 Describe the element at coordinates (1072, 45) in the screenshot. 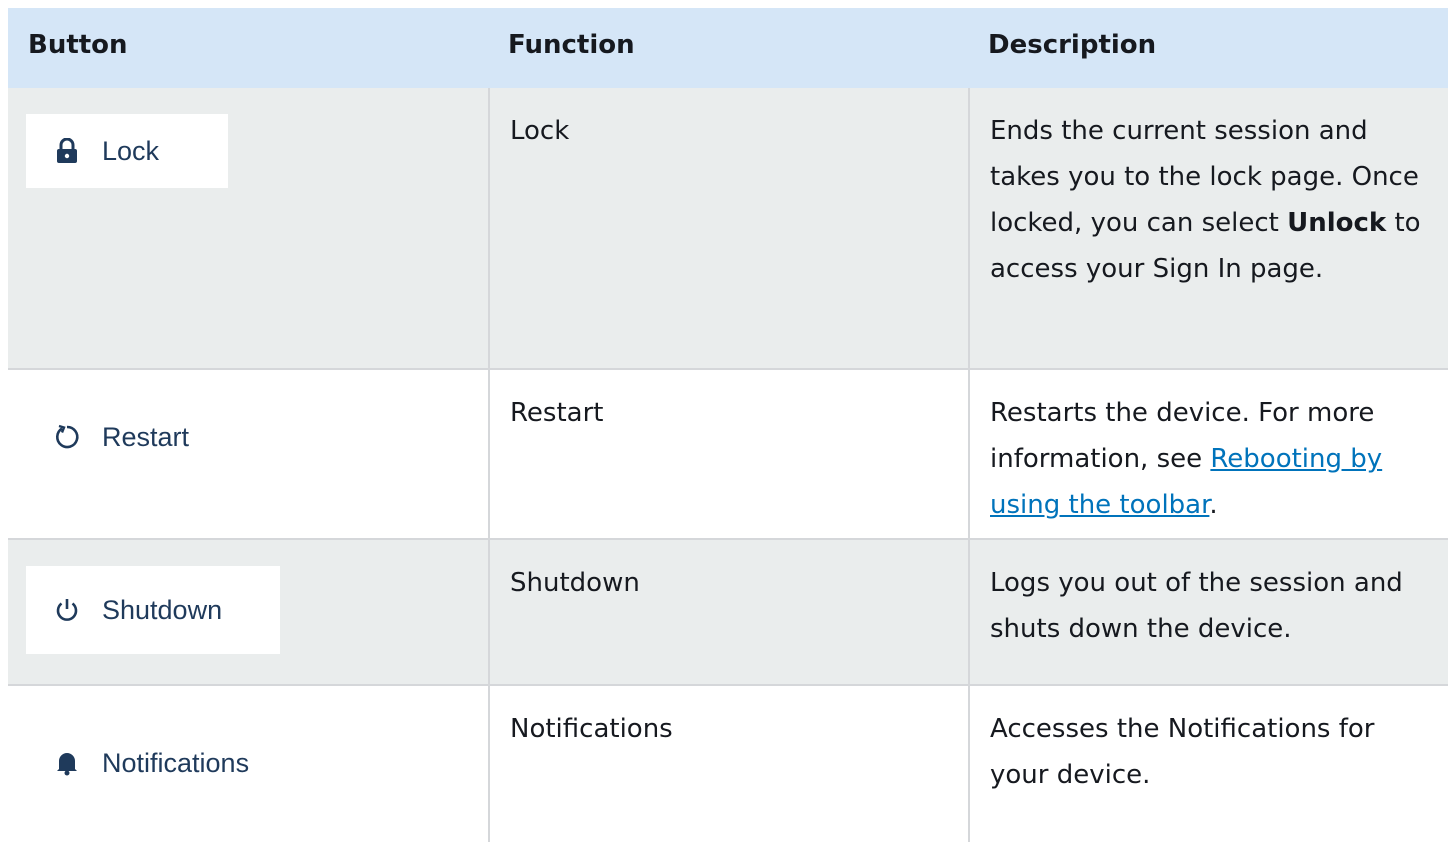

I see `header-description: Description` at that location.